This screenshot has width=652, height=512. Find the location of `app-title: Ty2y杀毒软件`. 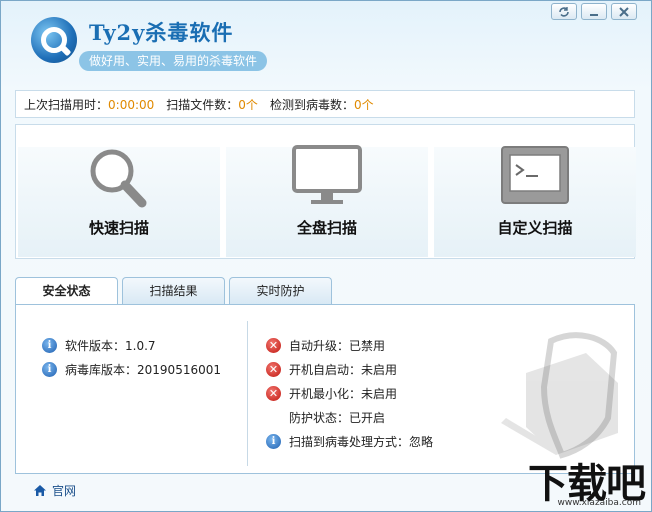

app-title: Ty2y杀毒软件 is located at coordinates (161, 32).